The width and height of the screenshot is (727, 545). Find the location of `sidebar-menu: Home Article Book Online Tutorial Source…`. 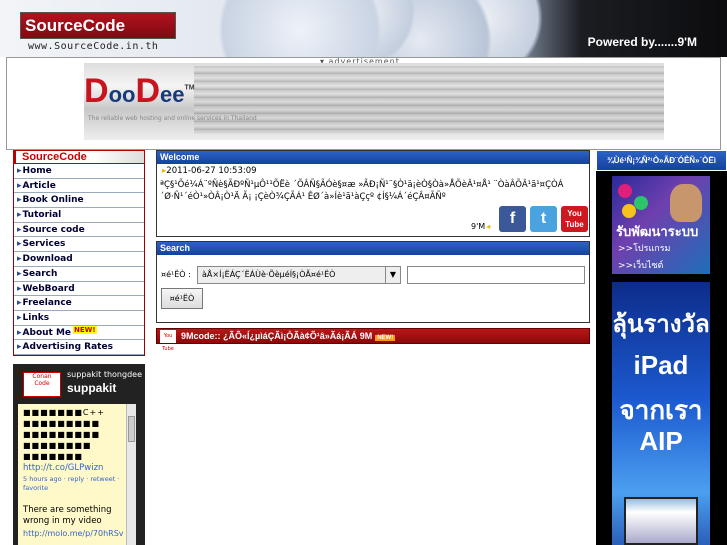

sidebar-menu: Home Article Book Online Tutorial Source… is located at coordinates (79, 260).